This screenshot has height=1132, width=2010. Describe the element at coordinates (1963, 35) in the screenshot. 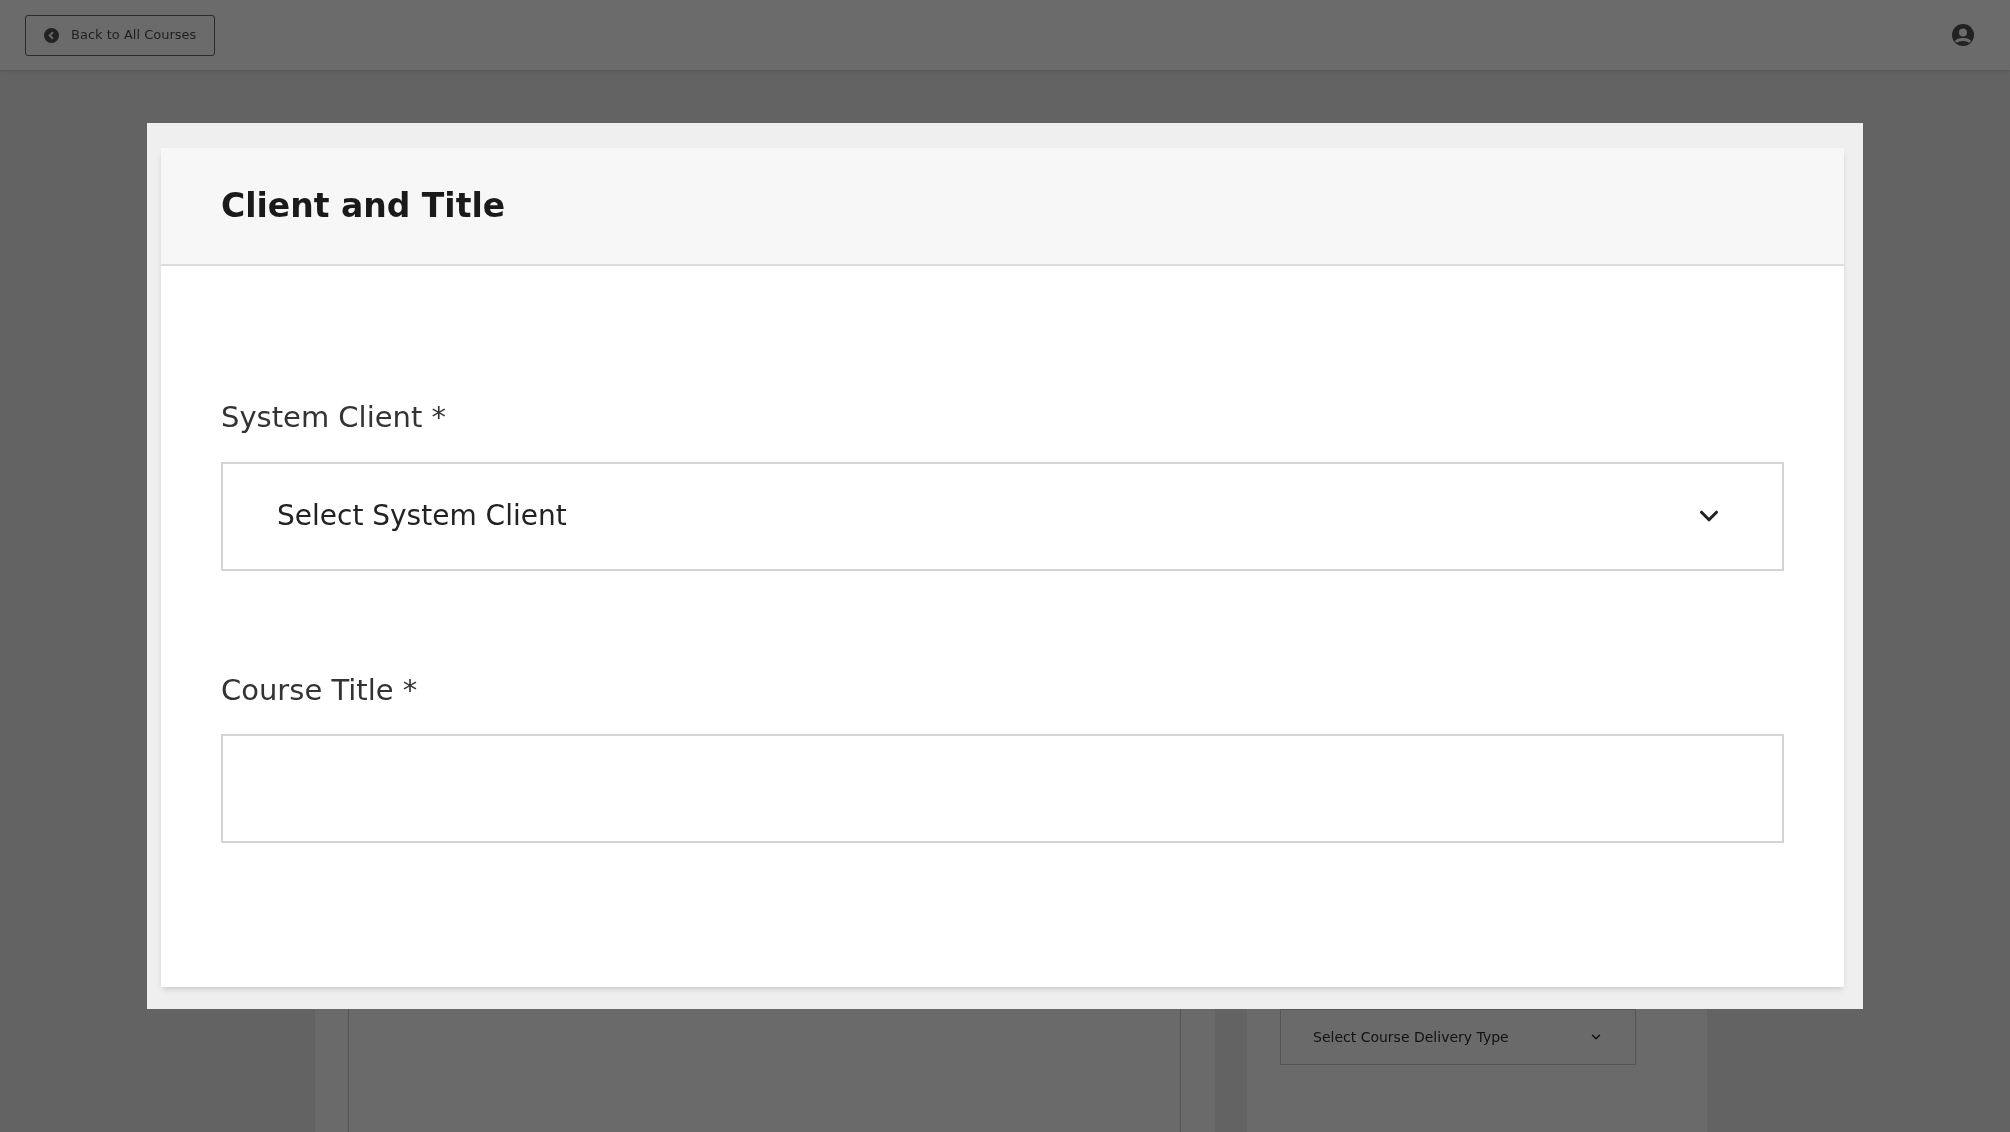

I see `user-avatar-icon` at that location.